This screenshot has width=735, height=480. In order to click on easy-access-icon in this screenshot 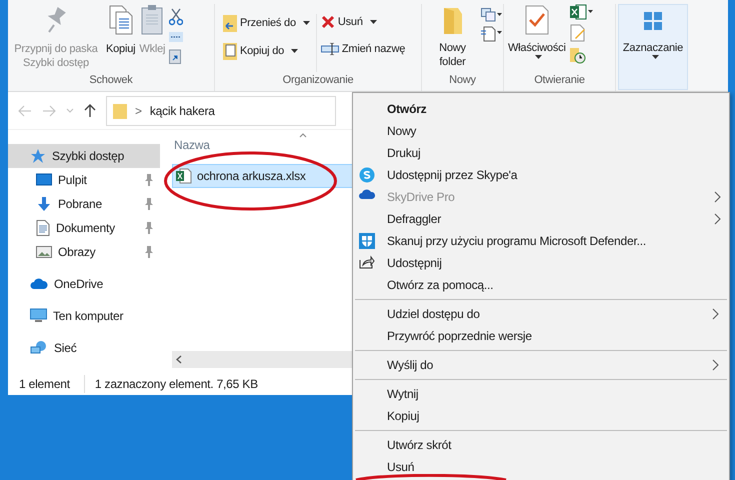, I will do `click(492, 34)`.